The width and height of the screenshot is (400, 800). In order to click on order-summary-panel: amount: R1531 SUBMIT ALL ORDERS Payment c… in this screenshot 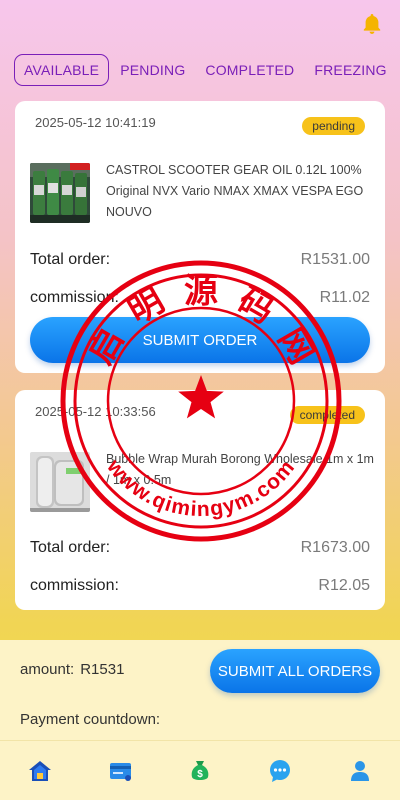, I will do `click(200, 690)`.